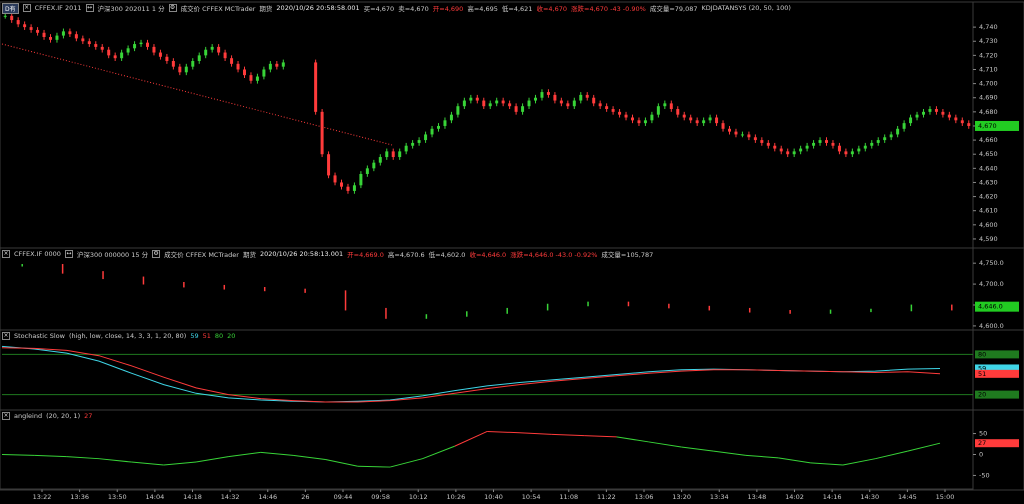  I want to click on pane2-symbol: CFFEX.IF 0000, so click(37, 254).